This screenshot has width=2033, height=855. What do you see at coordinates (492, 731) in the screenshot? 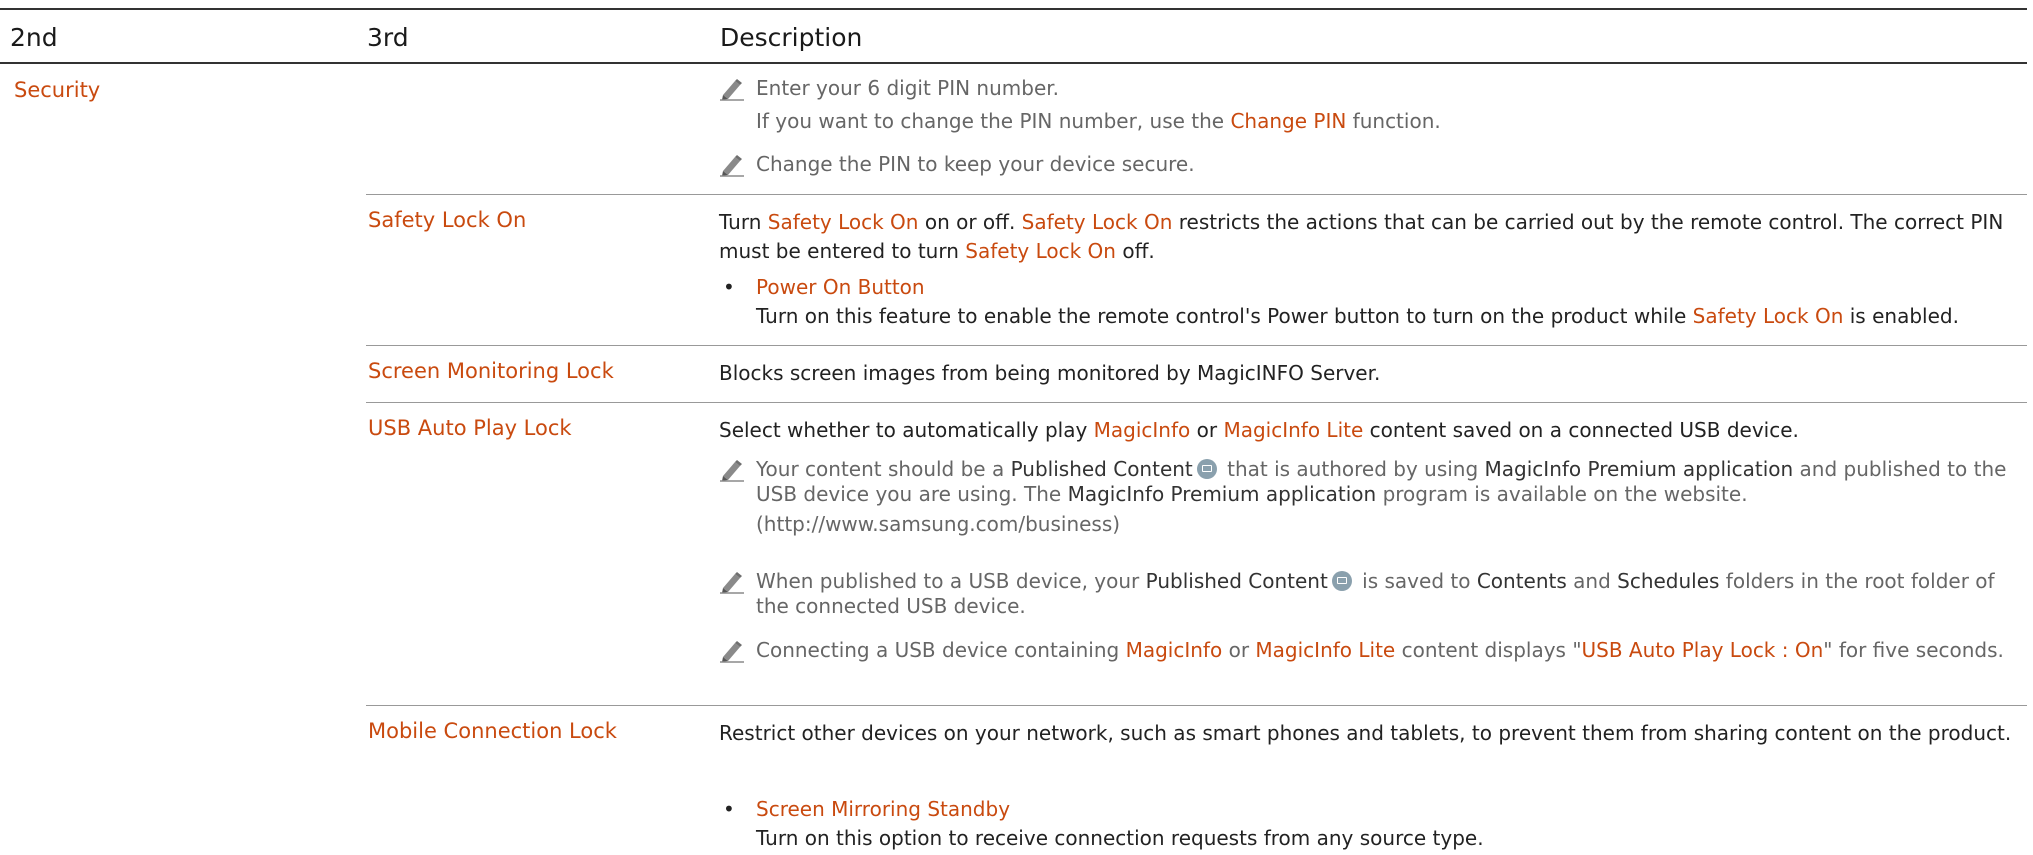
I see `mobile-connection-label: Mobile Connection Lock` at bounding box center [492, 731].